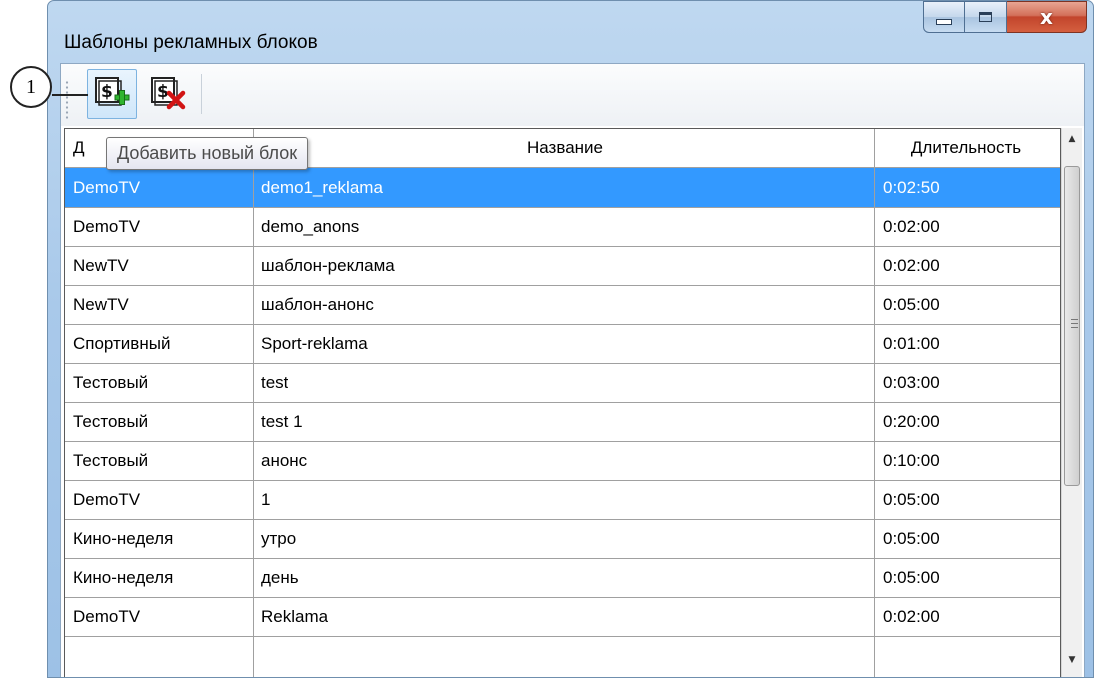 The width and height of the screenshot is (1094, 678). Describe the element at coordinates (295, 616) in the screenshot. I see `cell-name: Reklama` at that location.